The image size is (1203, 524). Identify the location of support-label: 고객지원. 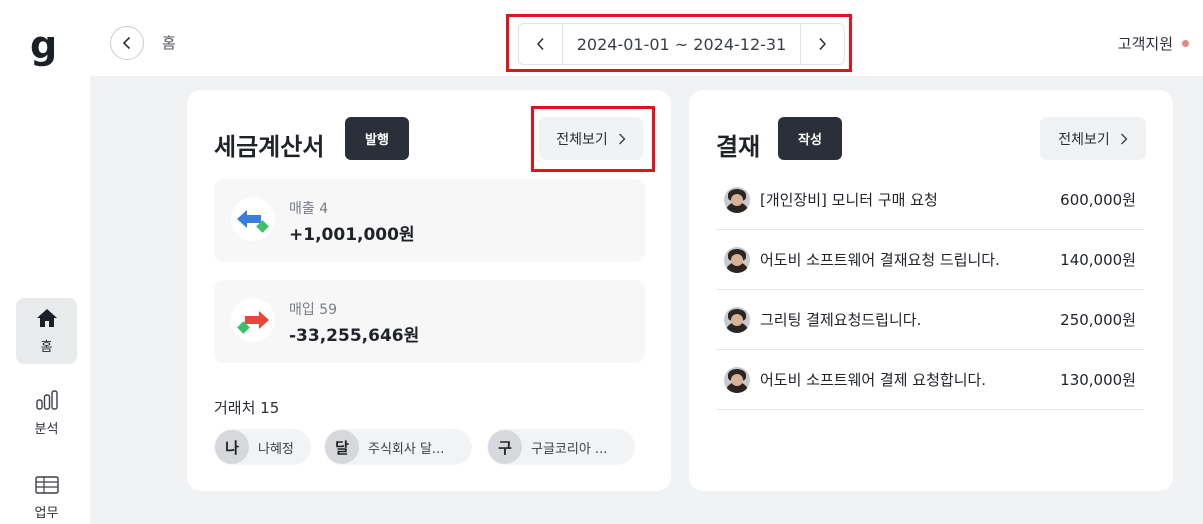
(1145, 44).